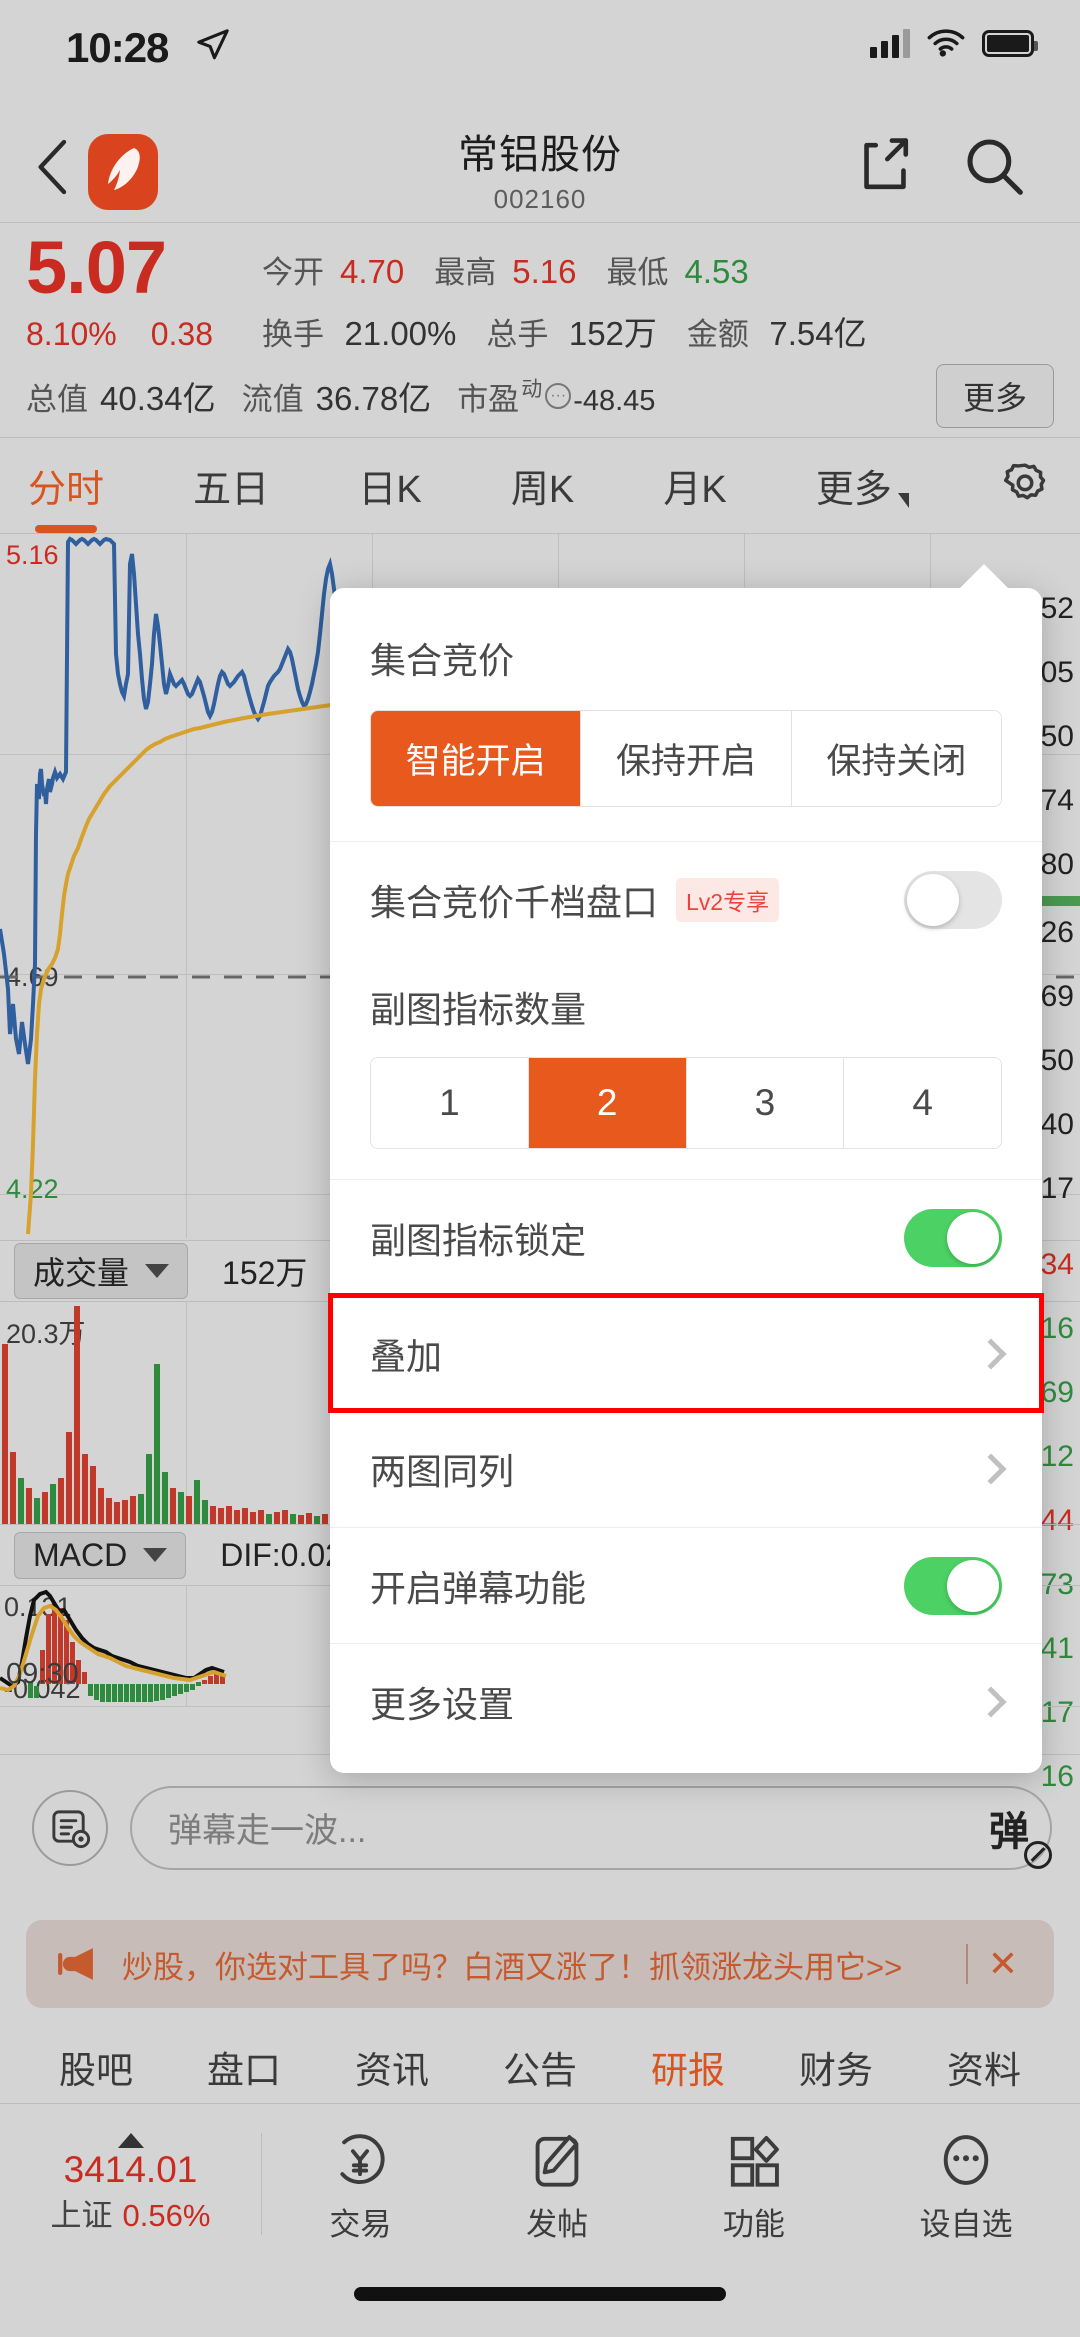 The width and height of the screenshot is (1080, 2337). Describe the element at coordinates (754, 2160) in the screenshot. I see `grid-function-icon` at that location.